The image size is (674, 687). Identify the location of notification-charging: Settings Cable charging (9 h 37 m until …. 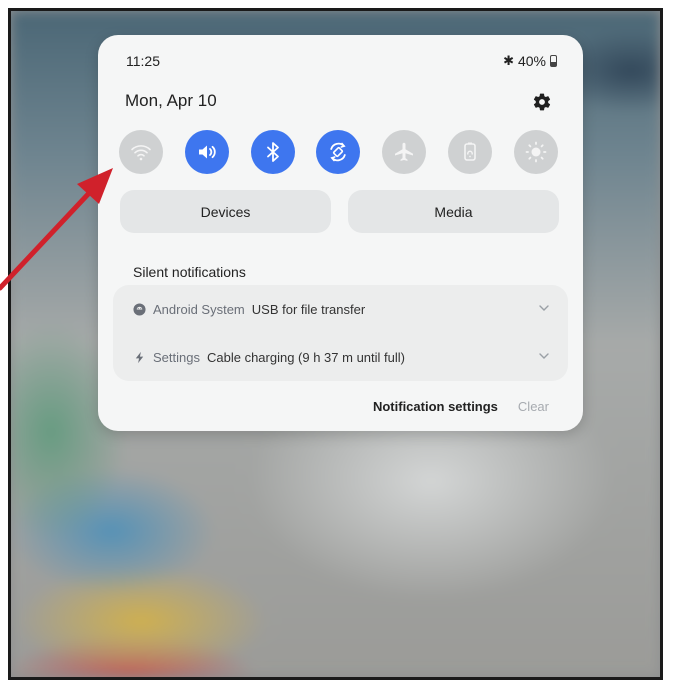
(341, 357).